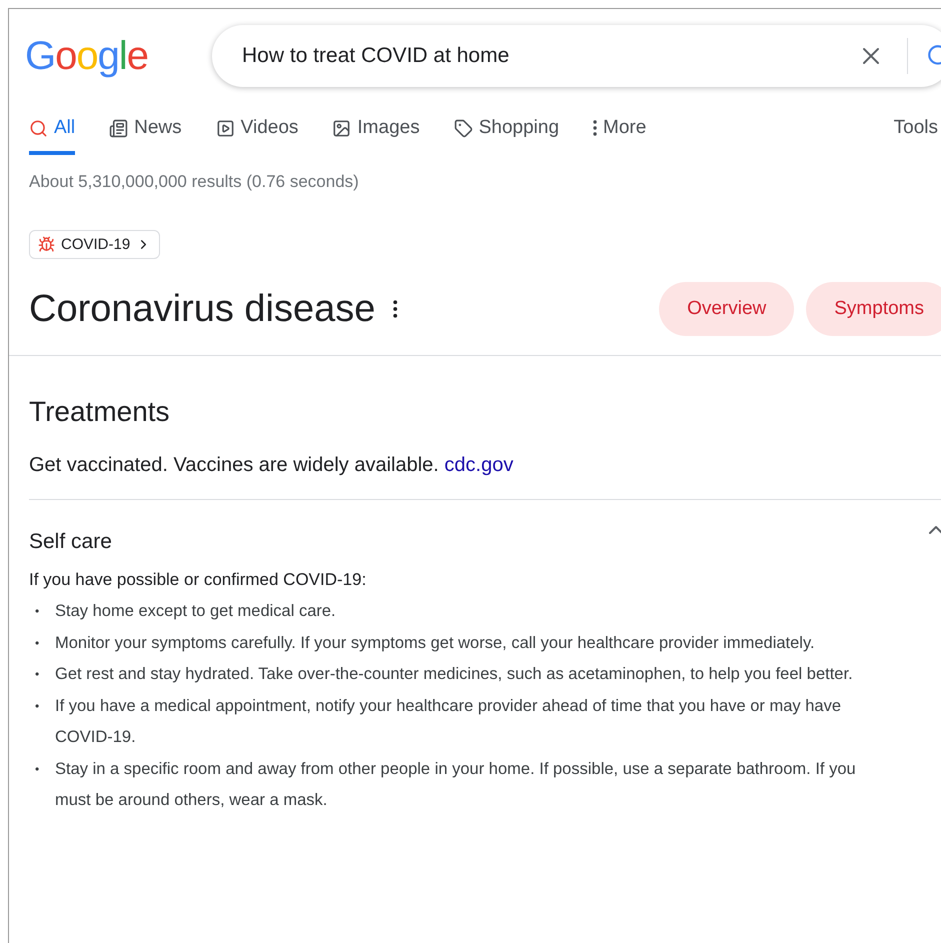 This screenshot has width=941, height=943. Describe the element at coordinates (448, 722) in the screenshot. I see `list-item: If you have a medical appointment, notify your healthcare provider ahead of time that you have or may have COVID-19.` at that location.